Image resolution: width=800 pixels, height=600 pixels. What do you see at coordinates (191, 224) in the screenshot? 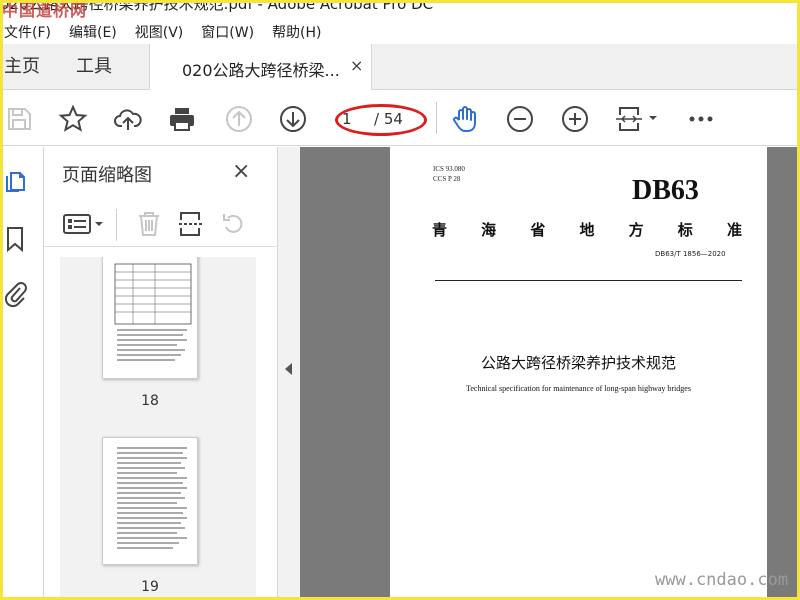
I see `extract-pages-icon` at bounding box center [191, 224].